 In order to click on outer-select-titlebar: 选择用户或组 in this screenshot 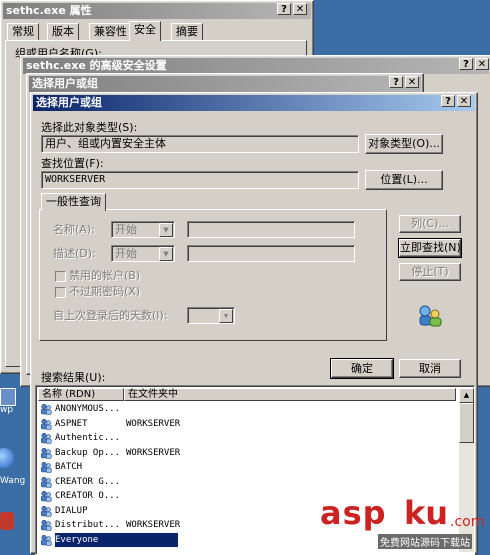, I will do `click(225, 84)`.